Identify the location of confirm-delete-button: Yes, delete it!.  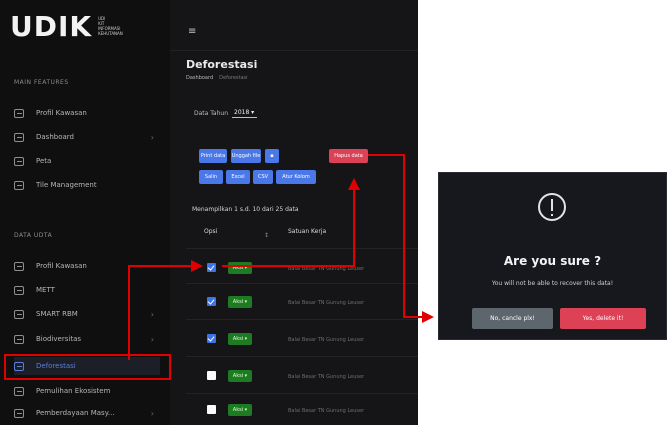
(603, 318).